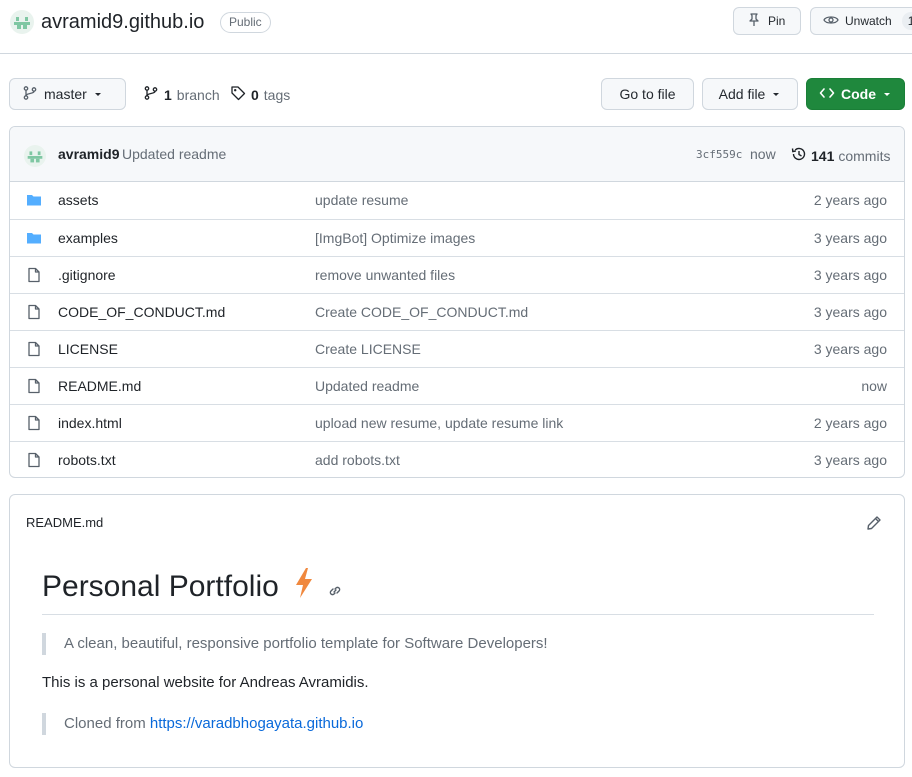 This screenshot has height=777, width=912. What do you see at coordinates (827, 94) in the screenshot?
I see `code-icon` at bounding box center [827, 94].